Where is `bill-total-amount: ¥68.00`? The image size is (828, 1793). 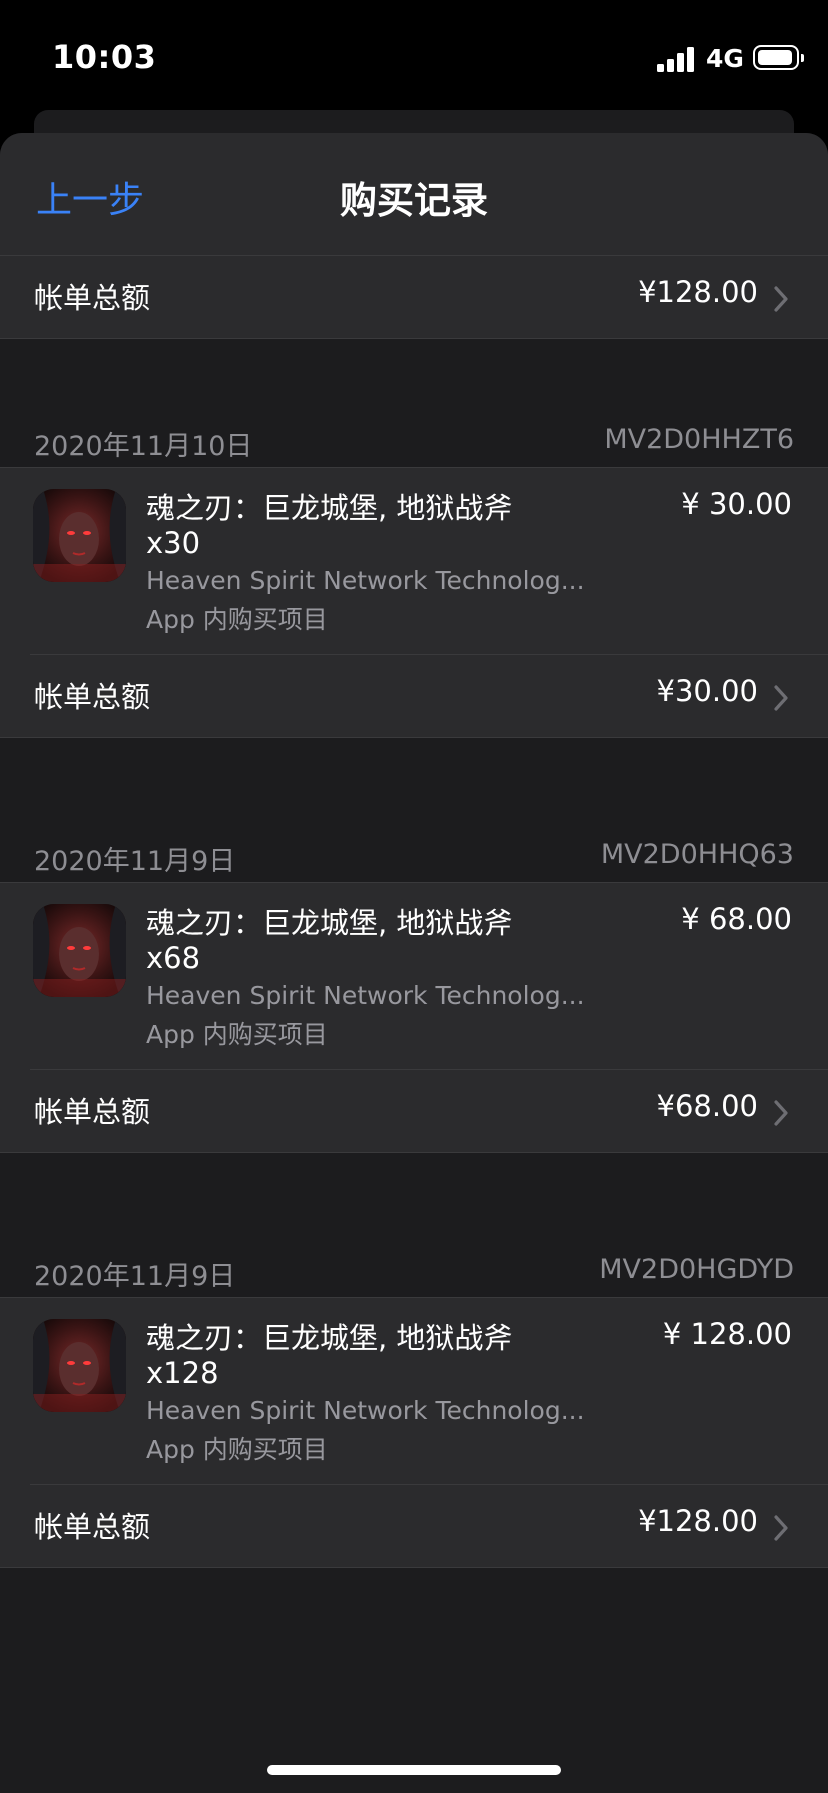 bill-total-amount: ¥68.00 is located at coordinates (707, 1106).